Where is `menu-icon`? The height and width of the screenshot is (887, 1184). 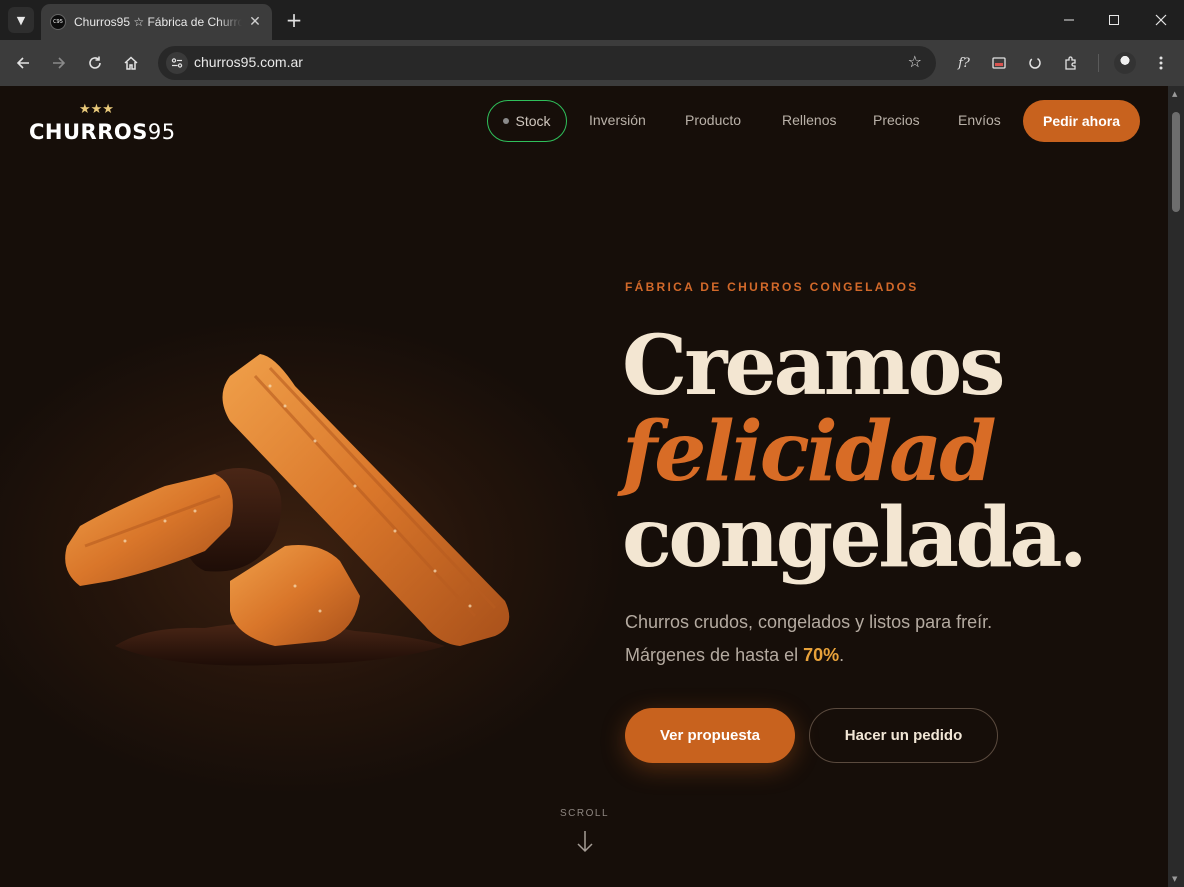
menu-icon is located at coordinates (1161, 63).